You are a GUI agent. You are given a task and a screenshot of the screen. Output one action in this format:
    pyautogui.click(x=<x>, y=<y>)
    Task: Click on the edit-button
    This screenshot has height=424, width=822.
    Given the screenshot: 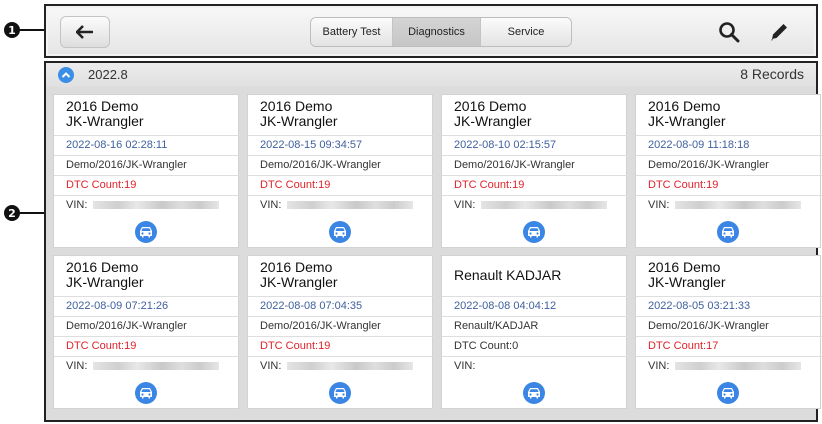 What is the action you would take?
    pyautogui.click(x=779, y=32)
    